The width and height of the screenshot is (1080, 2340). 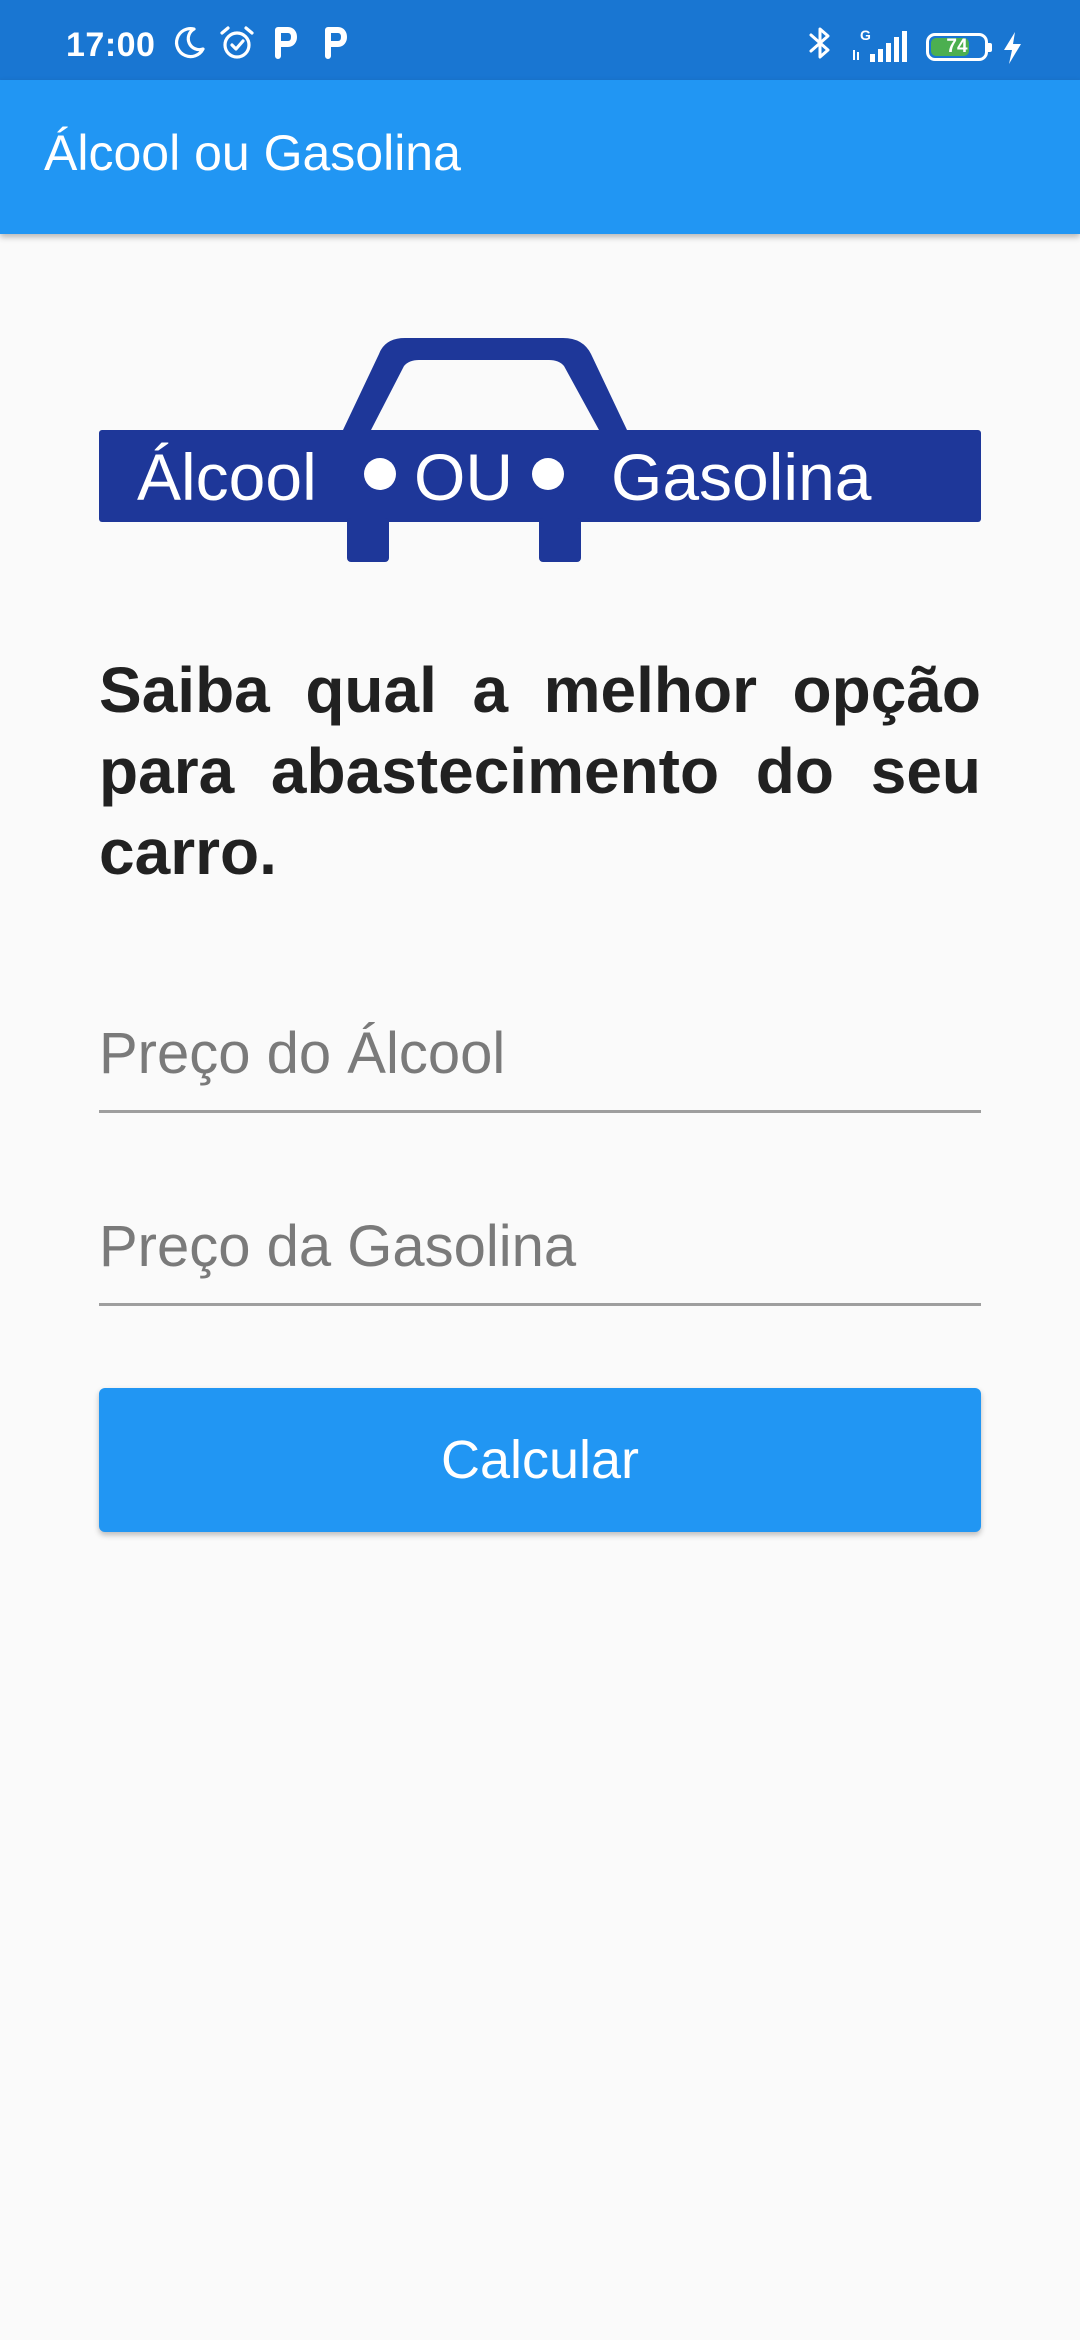 I want to click on car-wheel-left, so click(x=368, y=540).